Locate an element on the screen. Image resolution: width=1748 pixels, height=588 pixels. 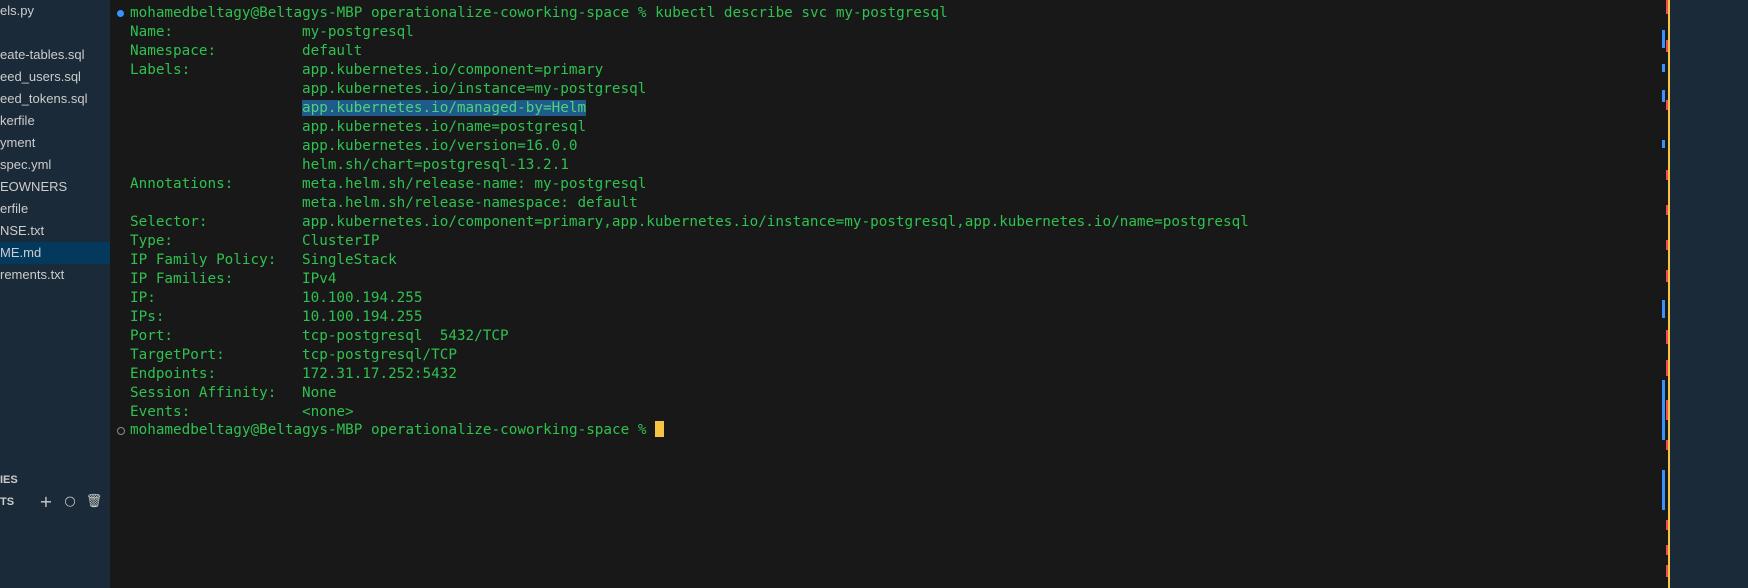
describe-row: Events: <none> is located at coordinates (242, 412).